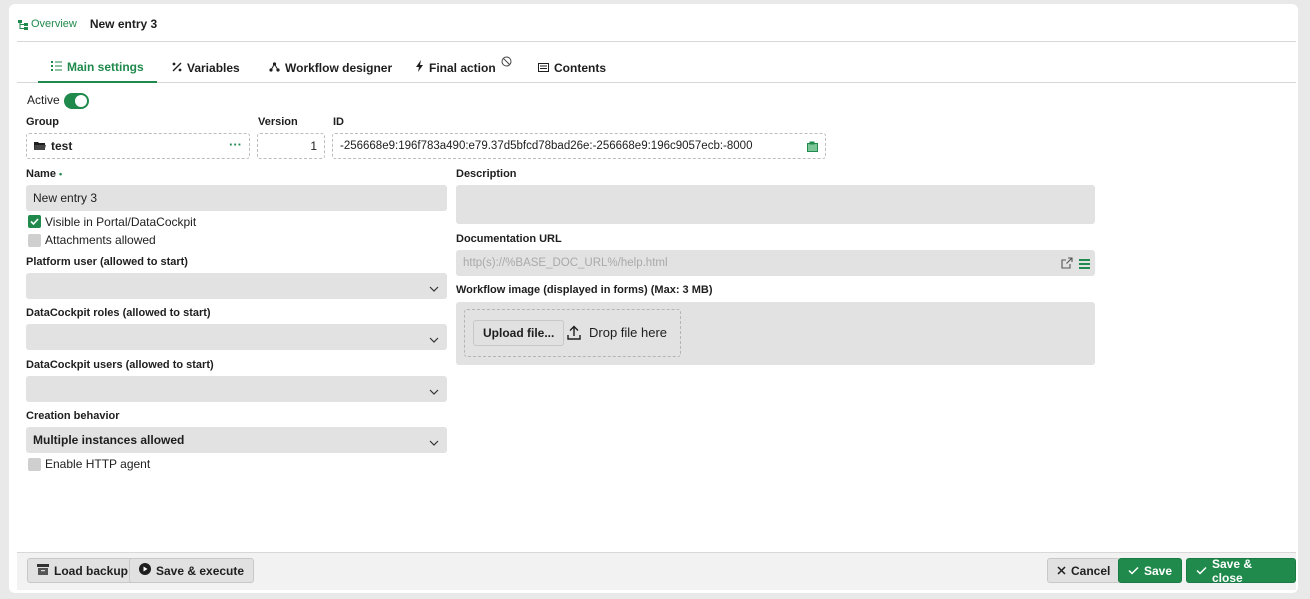  I want to click on tree-icon, so click(23, 24).